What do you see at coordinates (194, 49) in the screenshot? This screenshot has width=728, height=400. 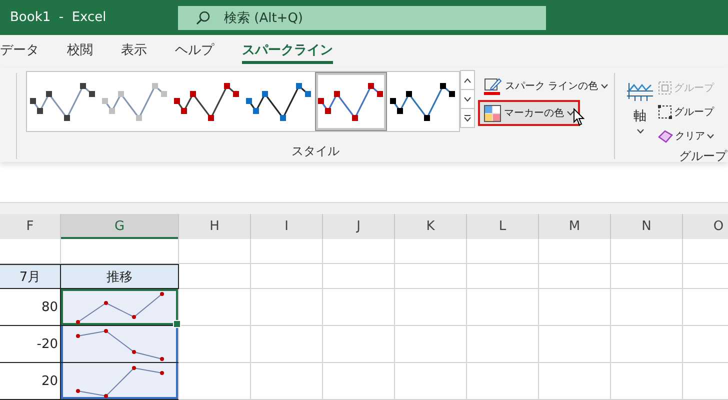 I see `ribbon-tab: ヘルプ` at bounding box center [194, 49].